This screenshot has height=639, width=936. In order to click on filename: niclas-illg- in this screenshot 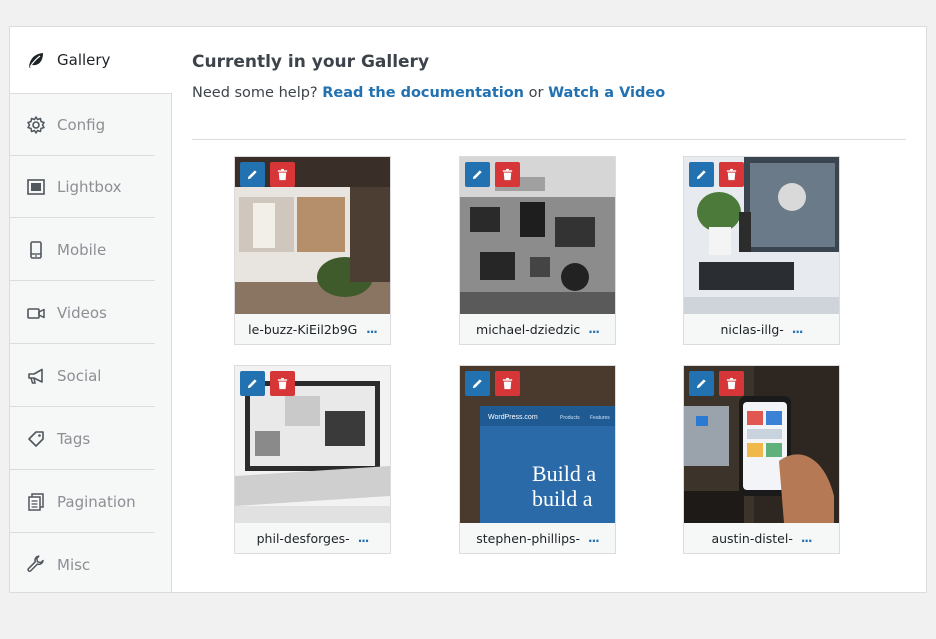, I will do `click(752, 329)`.